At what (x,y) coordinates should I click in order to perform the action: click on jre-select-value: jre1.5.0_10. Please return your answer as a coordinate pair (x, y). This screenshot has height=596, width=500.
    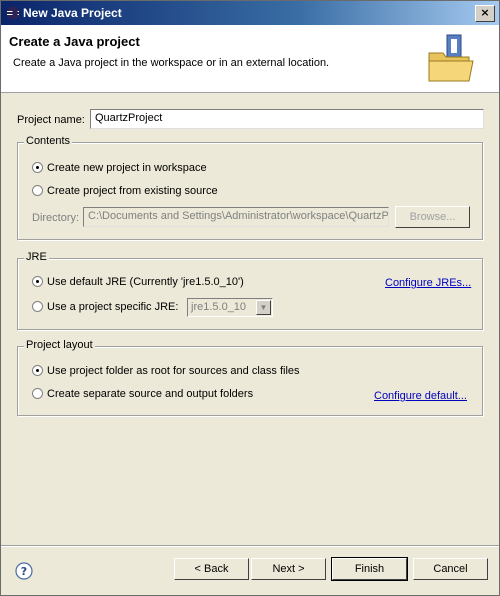
    Looking at the image, I should click on (219, 307).